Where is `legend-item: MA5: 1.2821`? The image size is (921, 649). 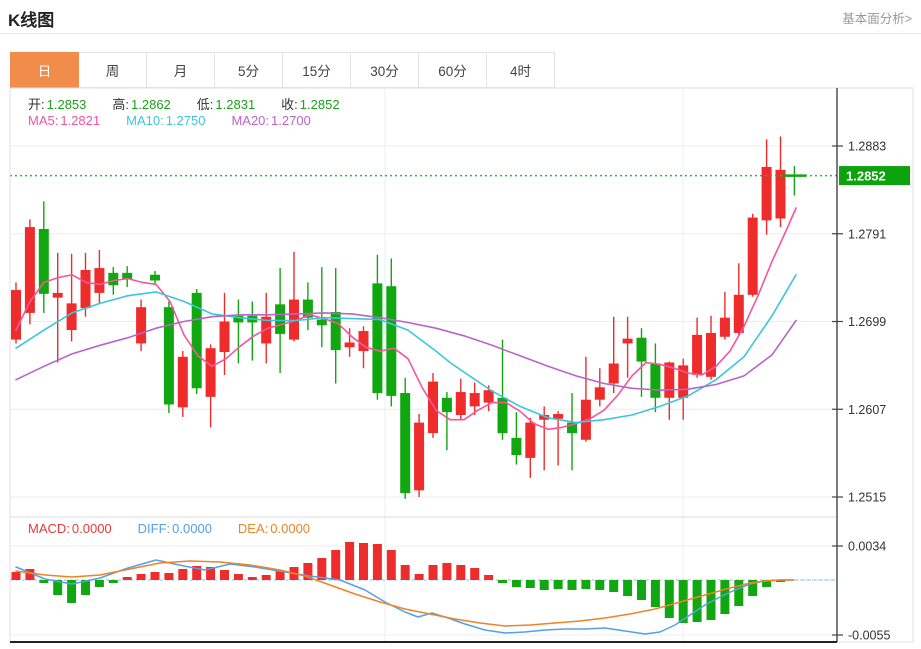 legend-item: MA5: 1.2821 is located at coordinates (64, 120).